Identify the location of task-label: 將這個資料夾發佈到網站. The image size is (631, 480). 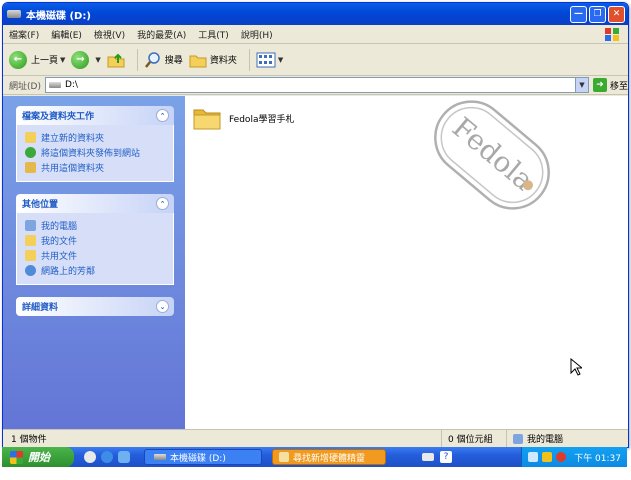
(91, 154).